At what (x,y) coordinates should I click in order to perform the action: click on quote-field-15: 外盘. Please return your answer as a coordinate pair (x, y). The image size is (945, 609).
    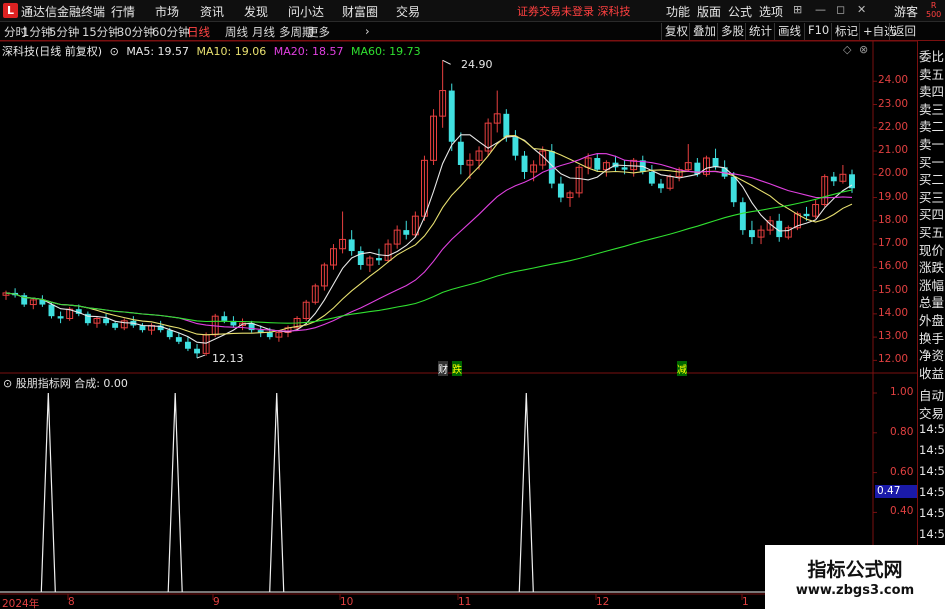
    Looking at the image, I should click on (931, 319).